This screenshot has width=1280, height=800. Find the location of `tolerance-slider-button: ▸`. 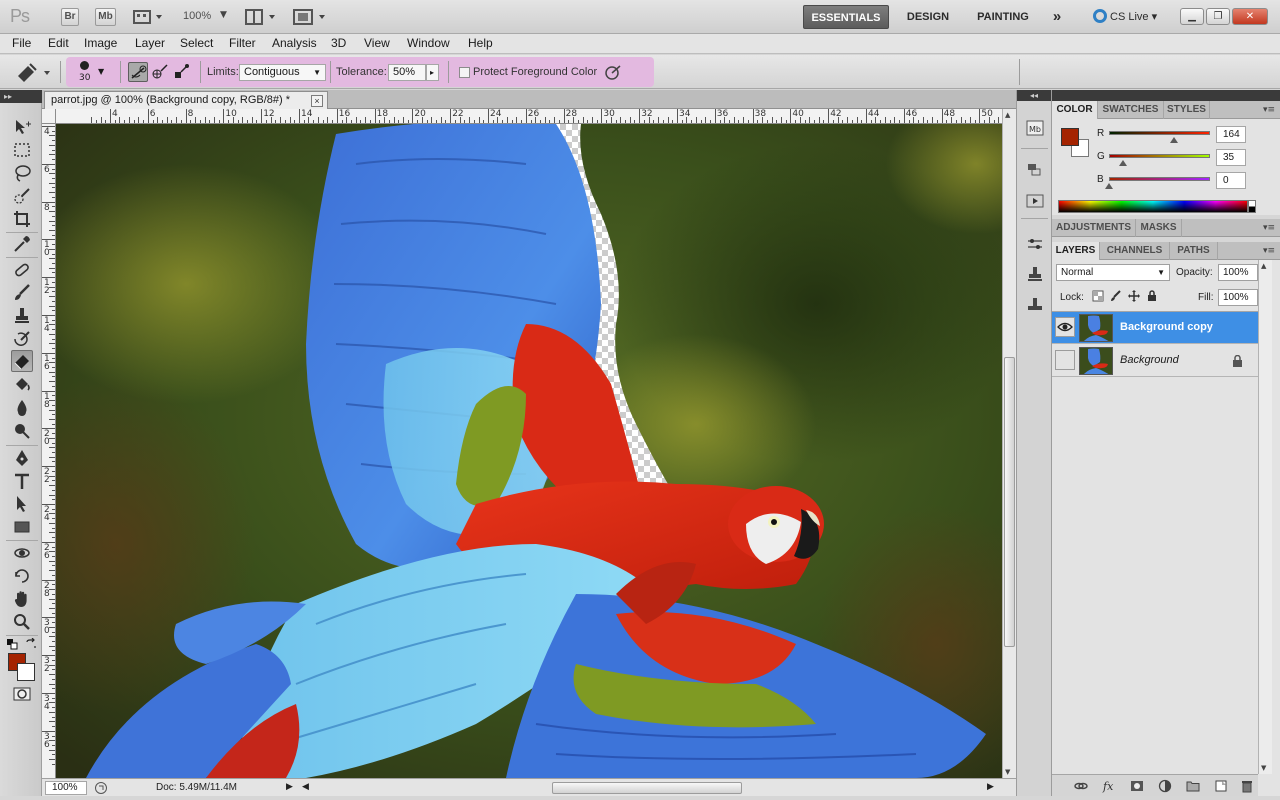

tolerance-slider-button: ▸ is located at coordinates (432, 72).